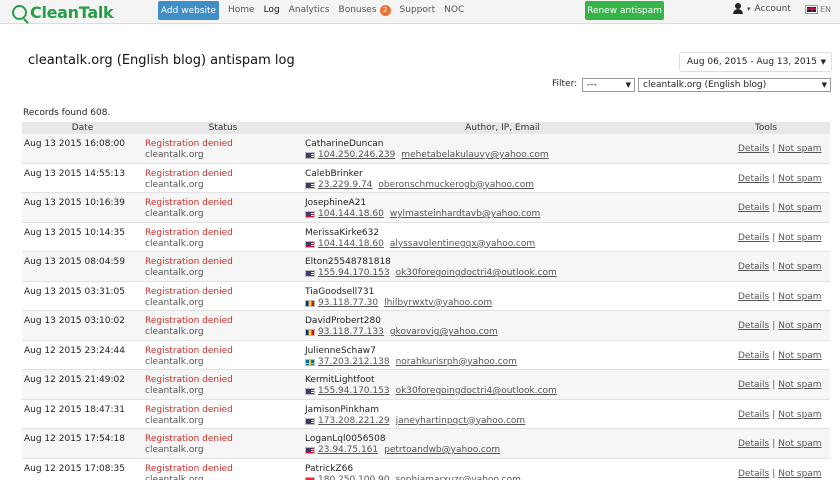 The height and width of the screenshot is (480, 840). What do you see at coordinates (608, 85) in the screenshot?
I see `filter-select: --- ▼` at bounding box center [608, 85].